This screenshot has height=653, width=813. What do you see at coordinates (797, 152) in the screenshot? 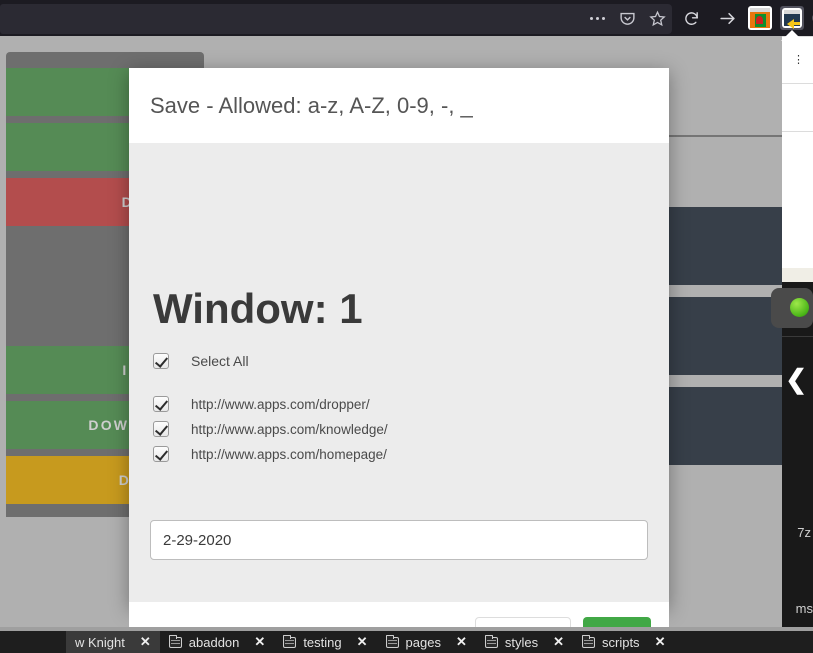
I see `right-window-list` at bounding box center [797, 152].